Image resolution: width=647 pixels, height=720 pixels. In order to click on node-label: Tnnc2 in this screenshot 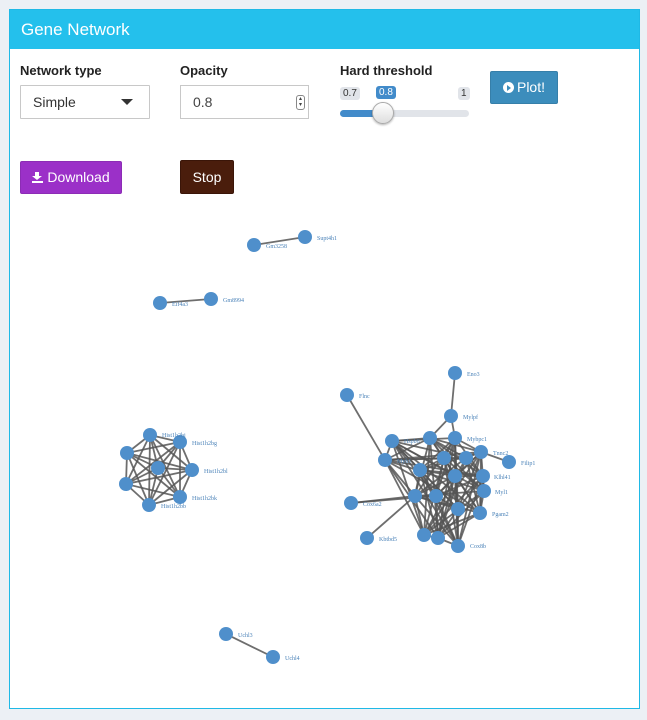, I will do `click(500, 454)`.